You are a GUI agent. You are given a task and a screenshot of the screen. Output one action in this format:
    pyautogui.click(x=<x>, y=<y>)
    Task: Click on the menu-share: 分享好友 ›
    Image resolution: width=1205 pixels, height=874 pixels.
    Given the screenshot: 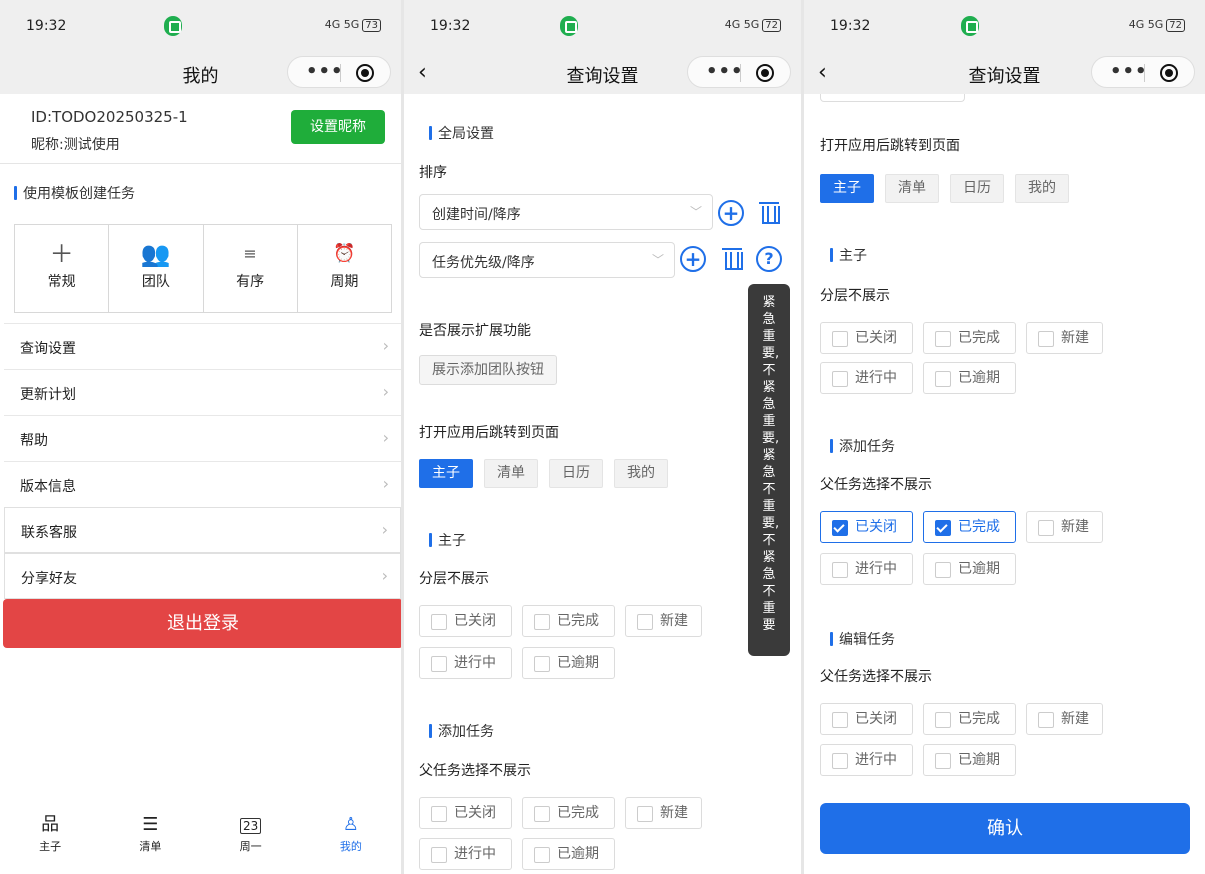 What is the action you would take?
    pyautogui.click(x=202, y=576)
    